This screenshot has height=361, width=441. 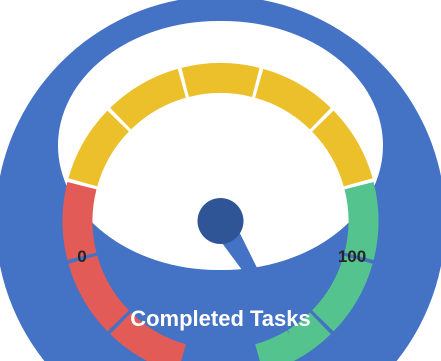 I want to click on gauge-min-label: 0, so click(x=81, y=256).